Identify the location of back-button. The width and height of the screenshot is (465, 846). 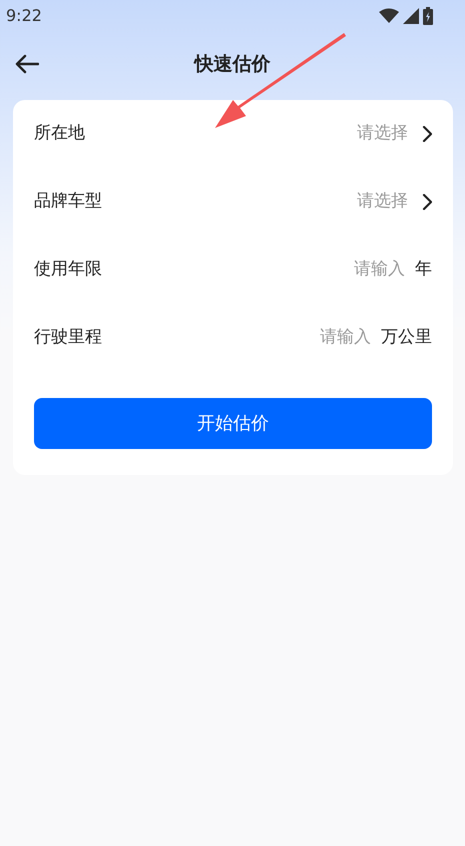
(27, 64).